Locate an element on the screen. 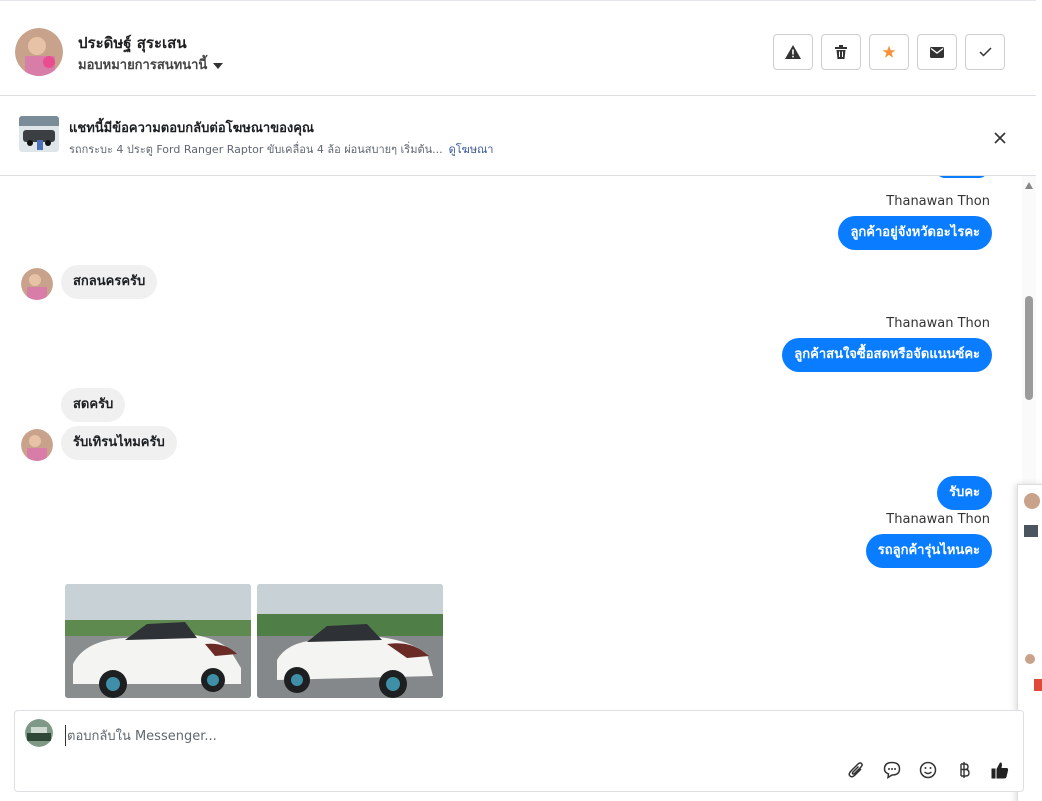 Image resolution: width=1042 pixels, height=801 pixels. paperclip-icon is located at coordinates (855, 770).